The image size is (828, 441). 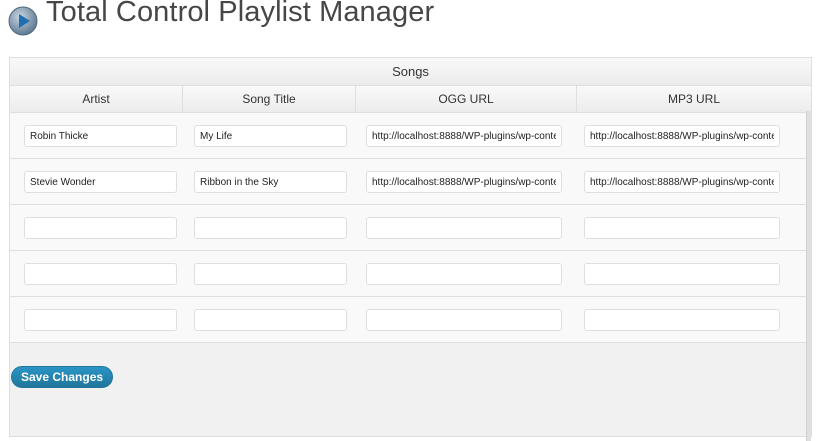 I want to click on page-title: Total Control Playlist Manager, so click(x=240, y=14).